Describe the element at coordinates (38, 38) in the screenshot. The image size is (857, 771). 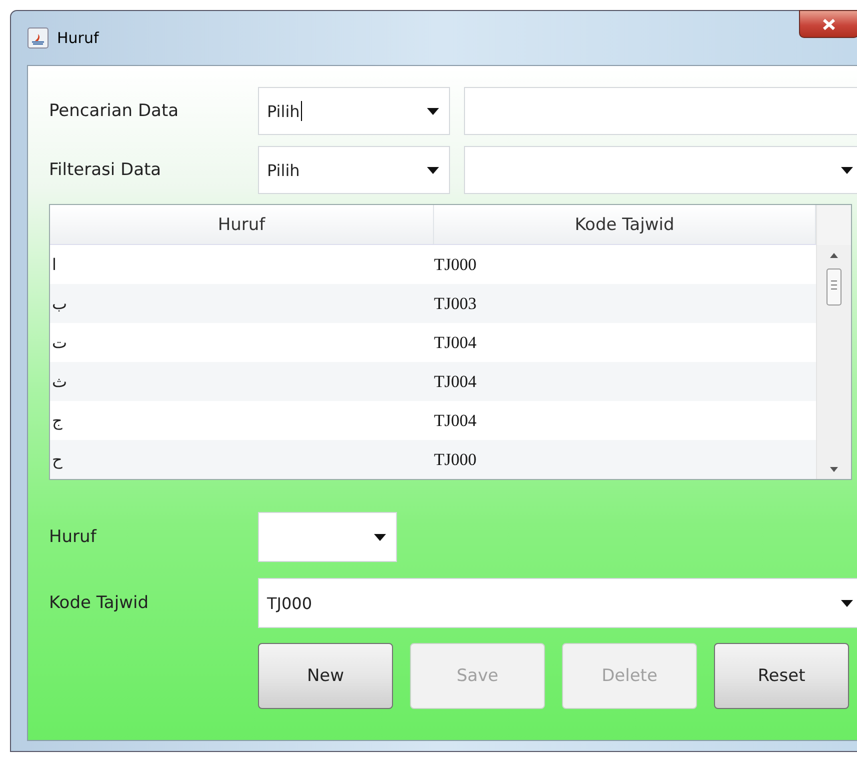
I see `java-app-icon` at that location.